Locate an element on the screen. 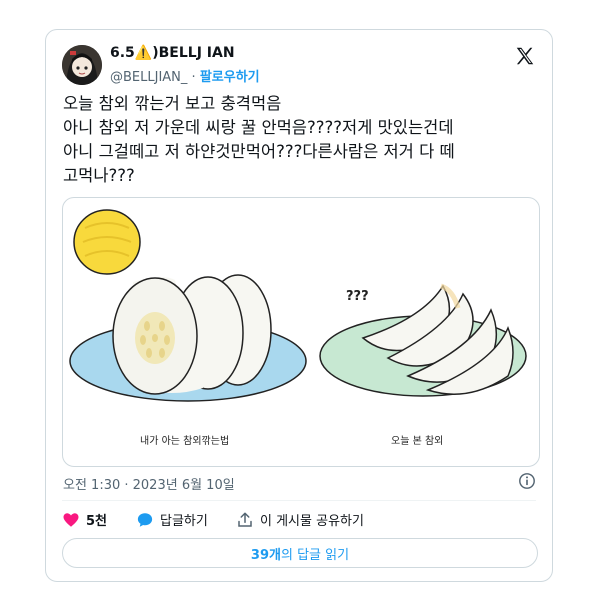 This screenshot has height=596, width=600. reply-button: 답글하기 is located at coordinates (172, 519).